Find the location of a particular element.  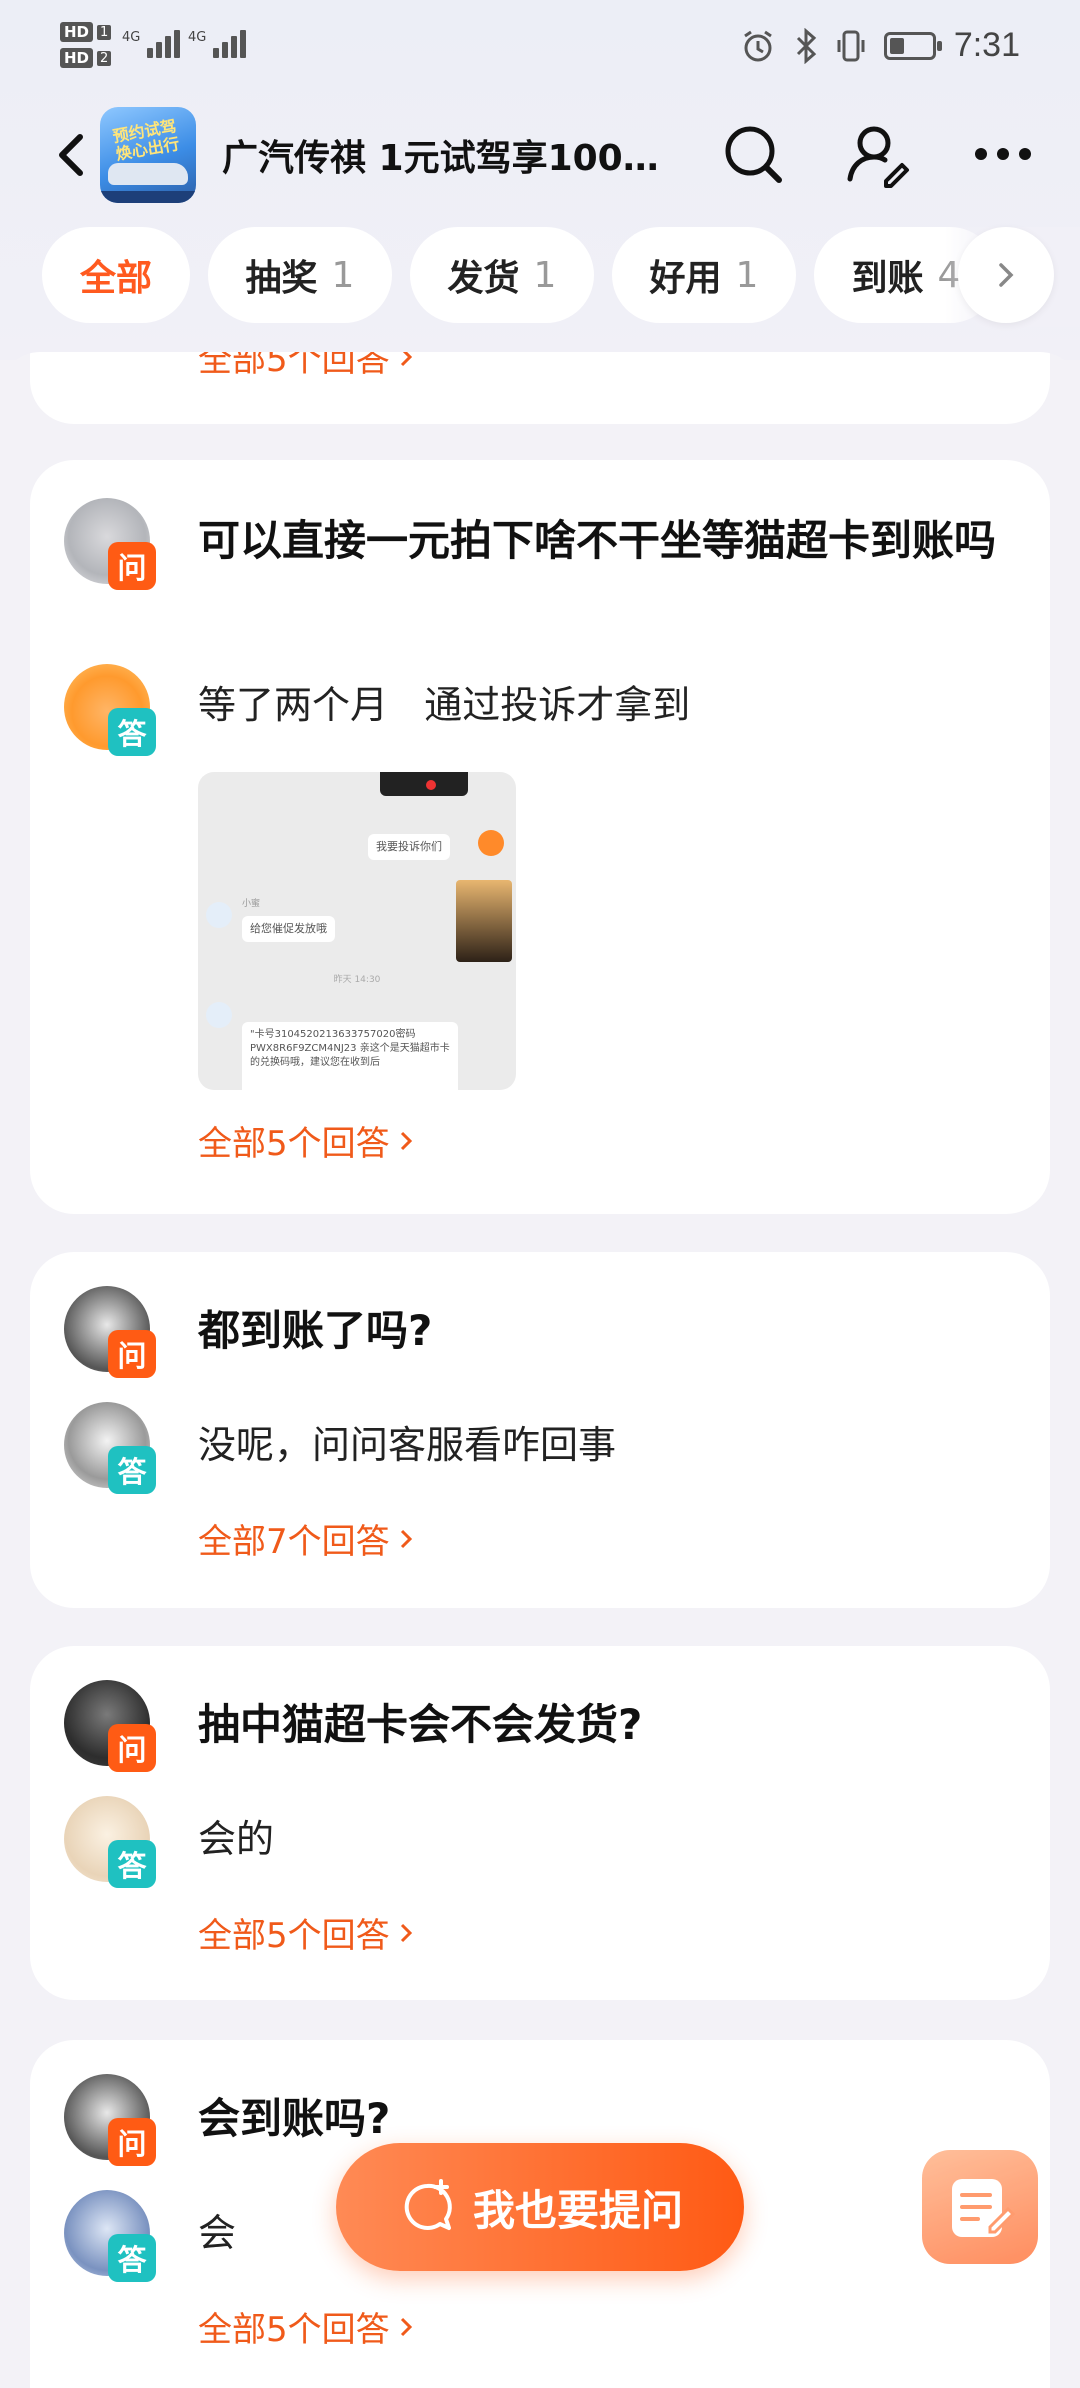

sim2-indicator: HD 2 is located at coordinates (86, 58).